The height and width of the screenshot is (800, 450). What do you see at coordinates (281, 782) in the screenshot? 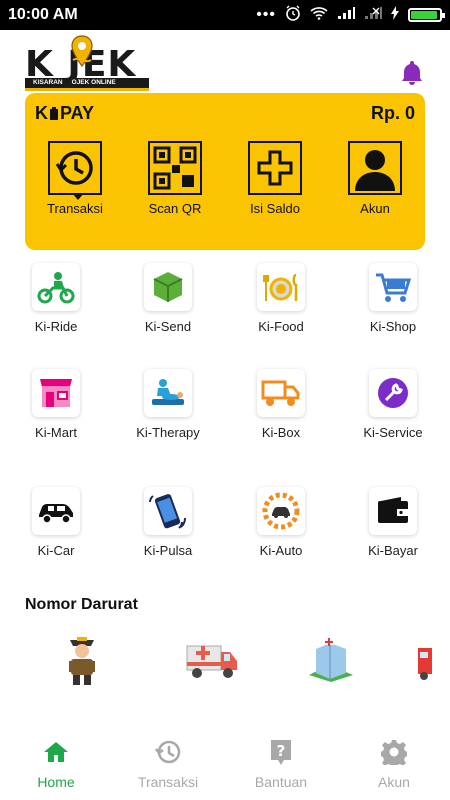
I see `nav-label: Bantuan` at bounding box center [281, 782].